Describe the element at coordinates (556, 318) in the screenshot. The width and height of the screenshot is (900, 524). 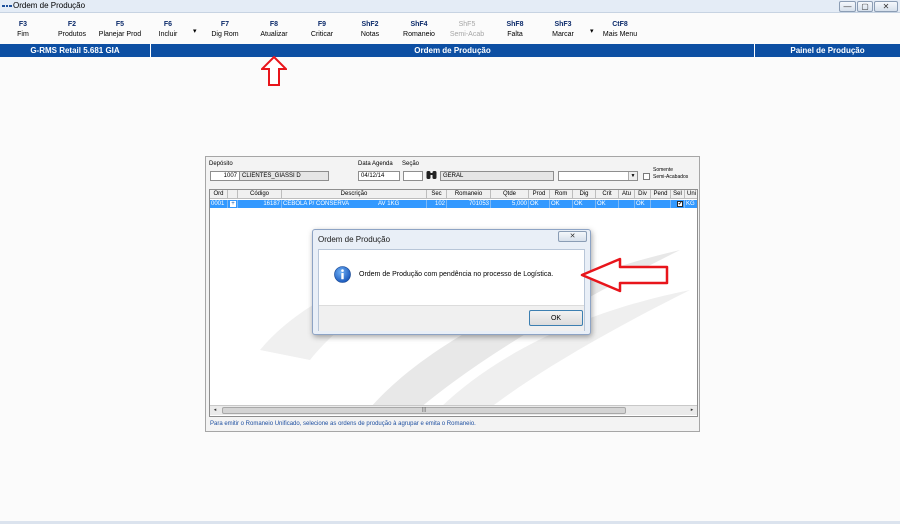
I see `ok-button: OK` at that location.